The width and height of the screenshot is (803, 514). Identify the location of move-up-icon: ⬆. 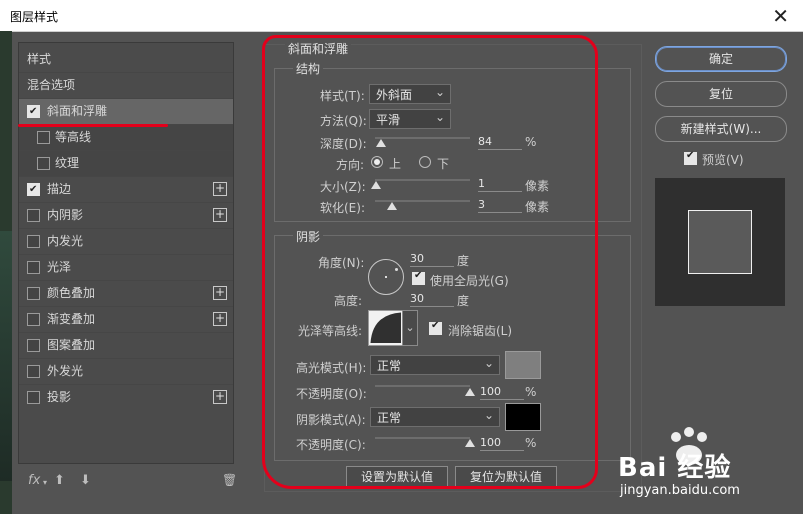
(59, 480).